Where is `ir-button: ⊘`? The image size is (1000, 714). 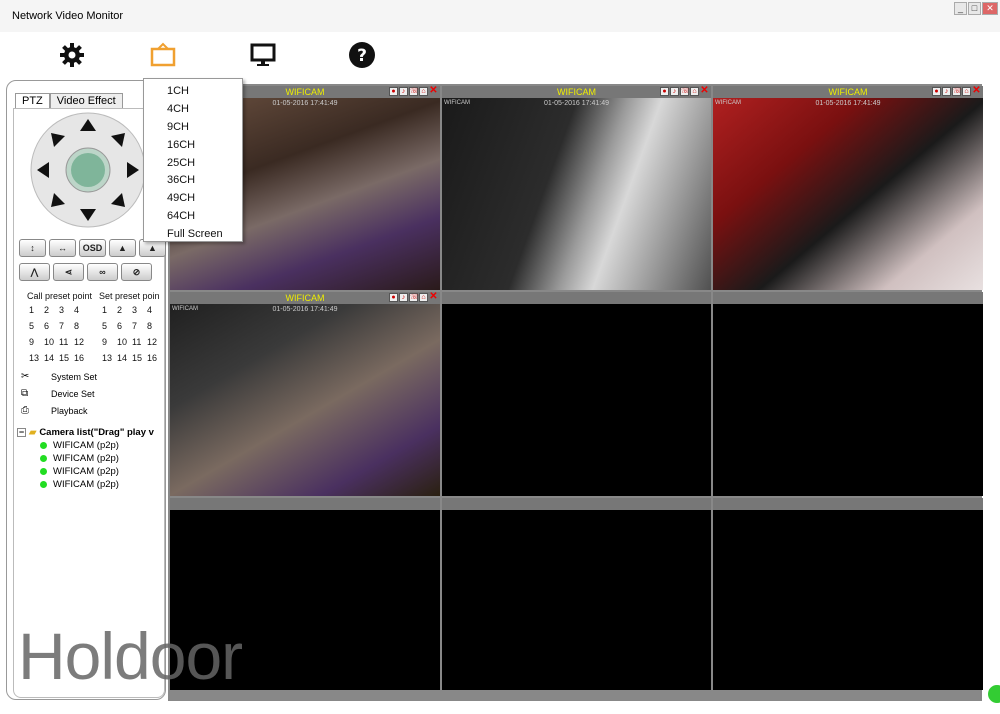 ir-button: ⊘ is located at coordinates (136, 272).